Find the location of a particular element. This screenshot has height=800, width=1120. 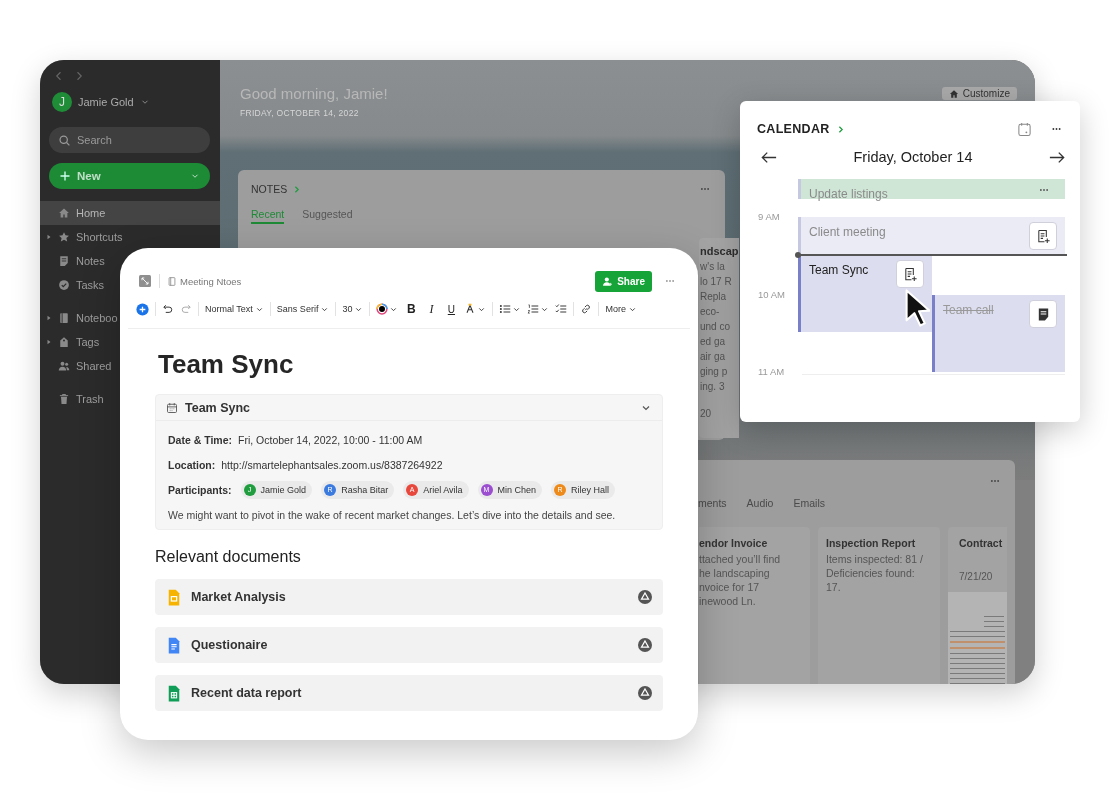

dropdown: Normal Text is located at coordinates (234, 309).